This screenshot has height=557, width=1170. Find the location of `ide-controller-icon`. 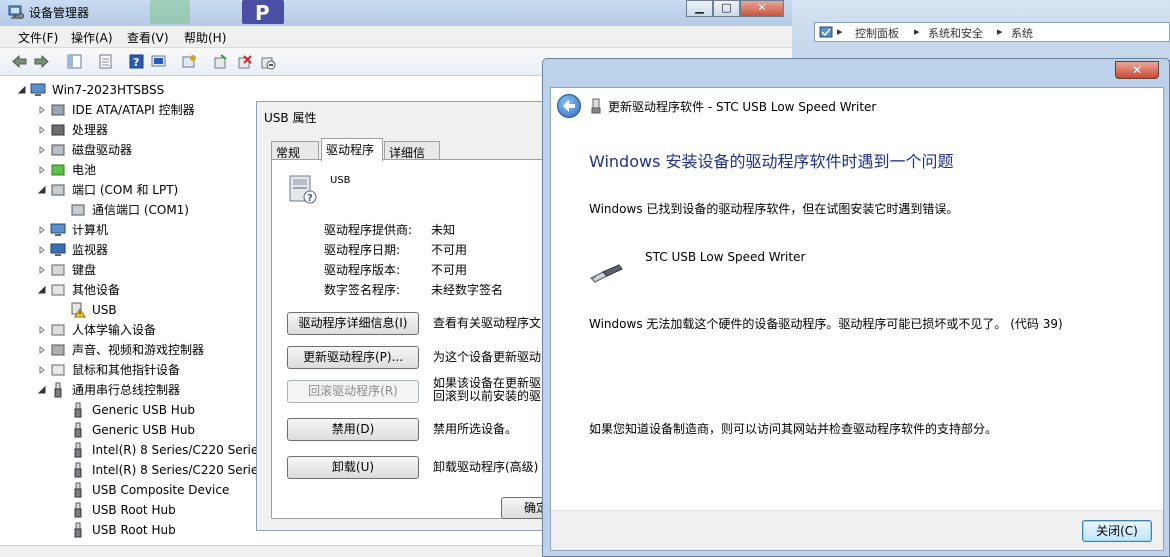

ide-controller-icon is located at coordinates (58, 110).